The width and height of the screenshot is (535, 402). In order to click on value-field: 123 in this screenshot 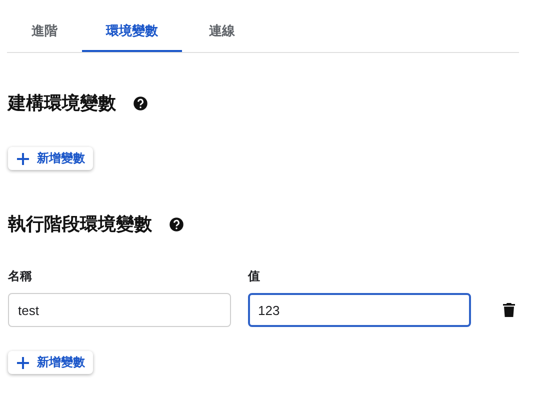, I will do `click(359, 310)`.